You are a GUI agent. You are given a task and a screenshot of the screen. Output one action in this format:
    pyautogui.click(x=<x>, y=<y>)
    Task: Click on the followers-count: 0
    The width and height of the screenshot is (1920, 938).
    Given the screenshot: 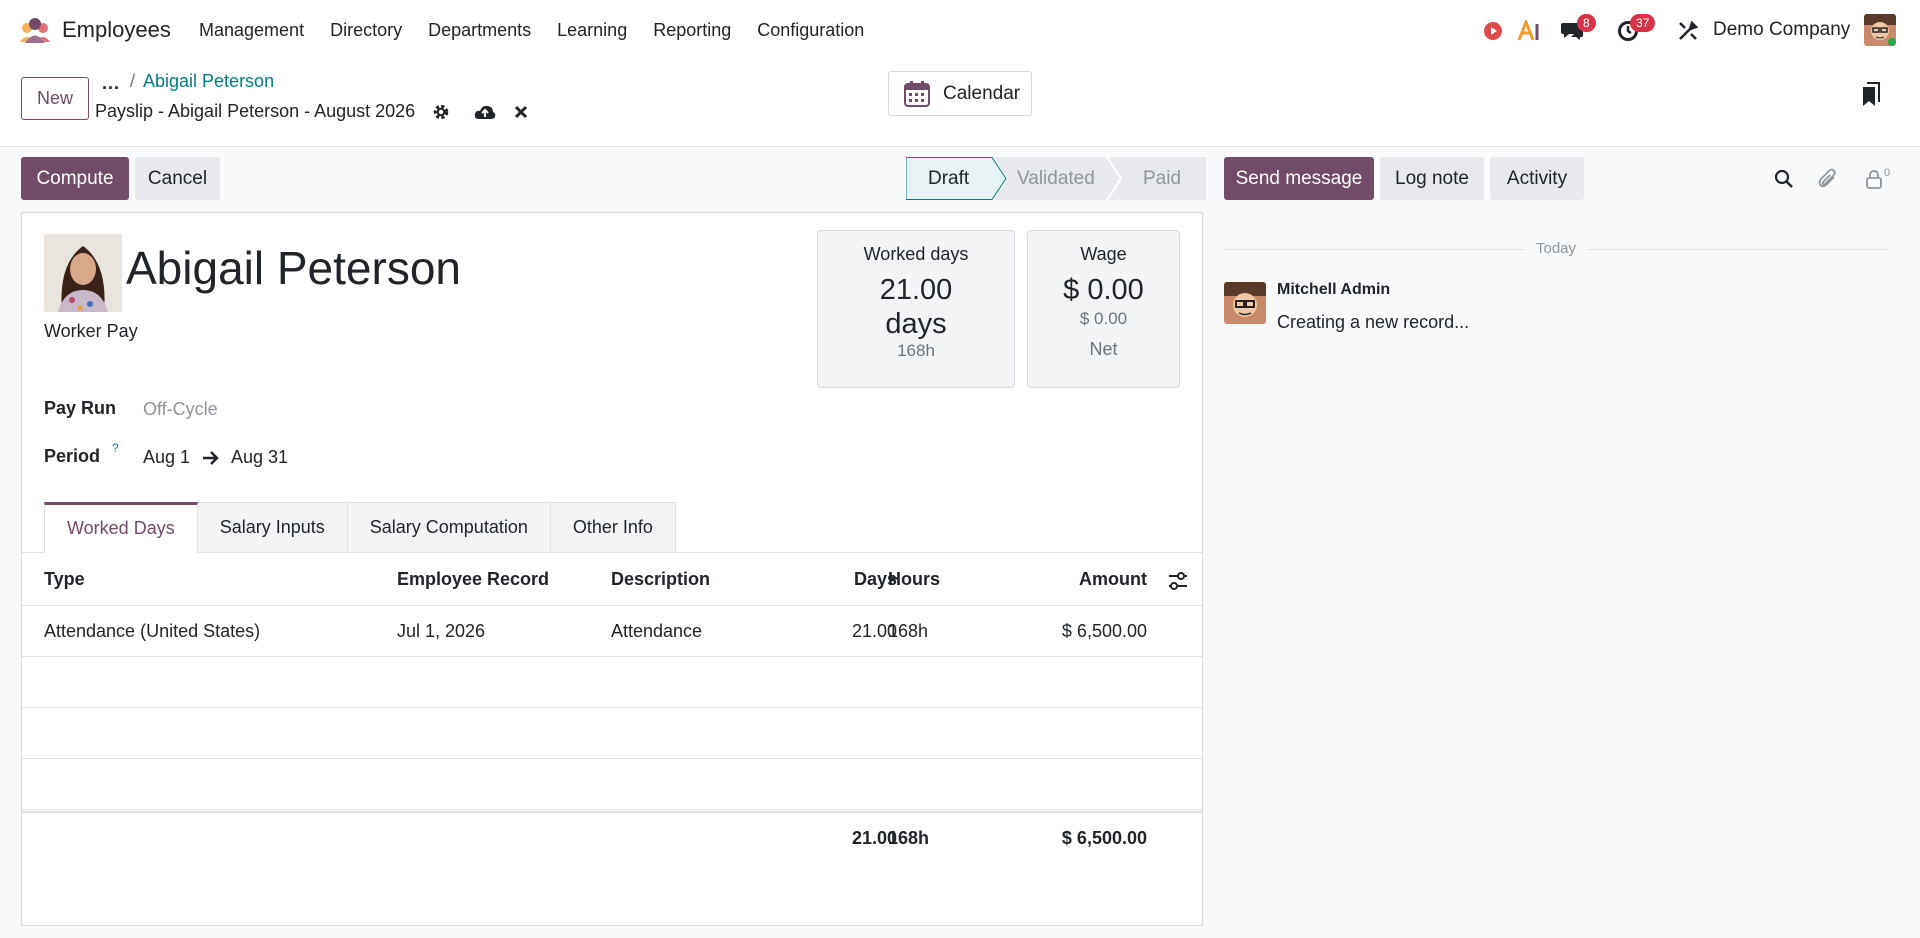 What is the action you would take?
    pyautogui.click(x=1887, y=173)
    